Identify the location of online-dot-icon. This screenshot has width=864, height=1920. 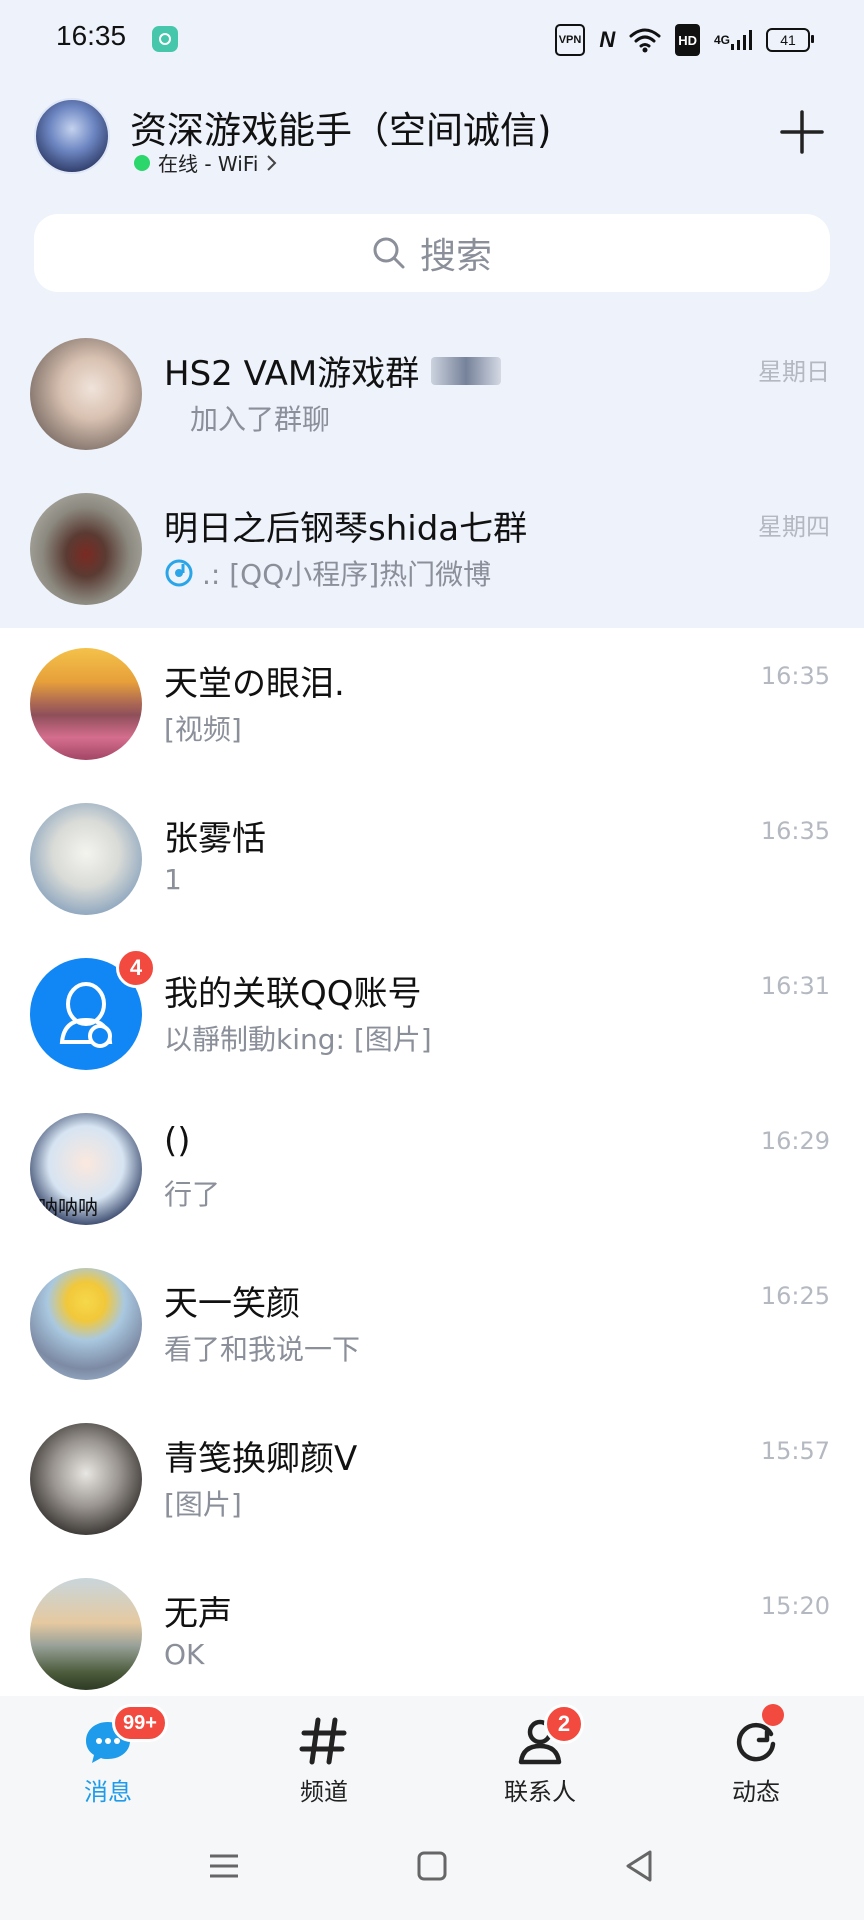
(142, 162).